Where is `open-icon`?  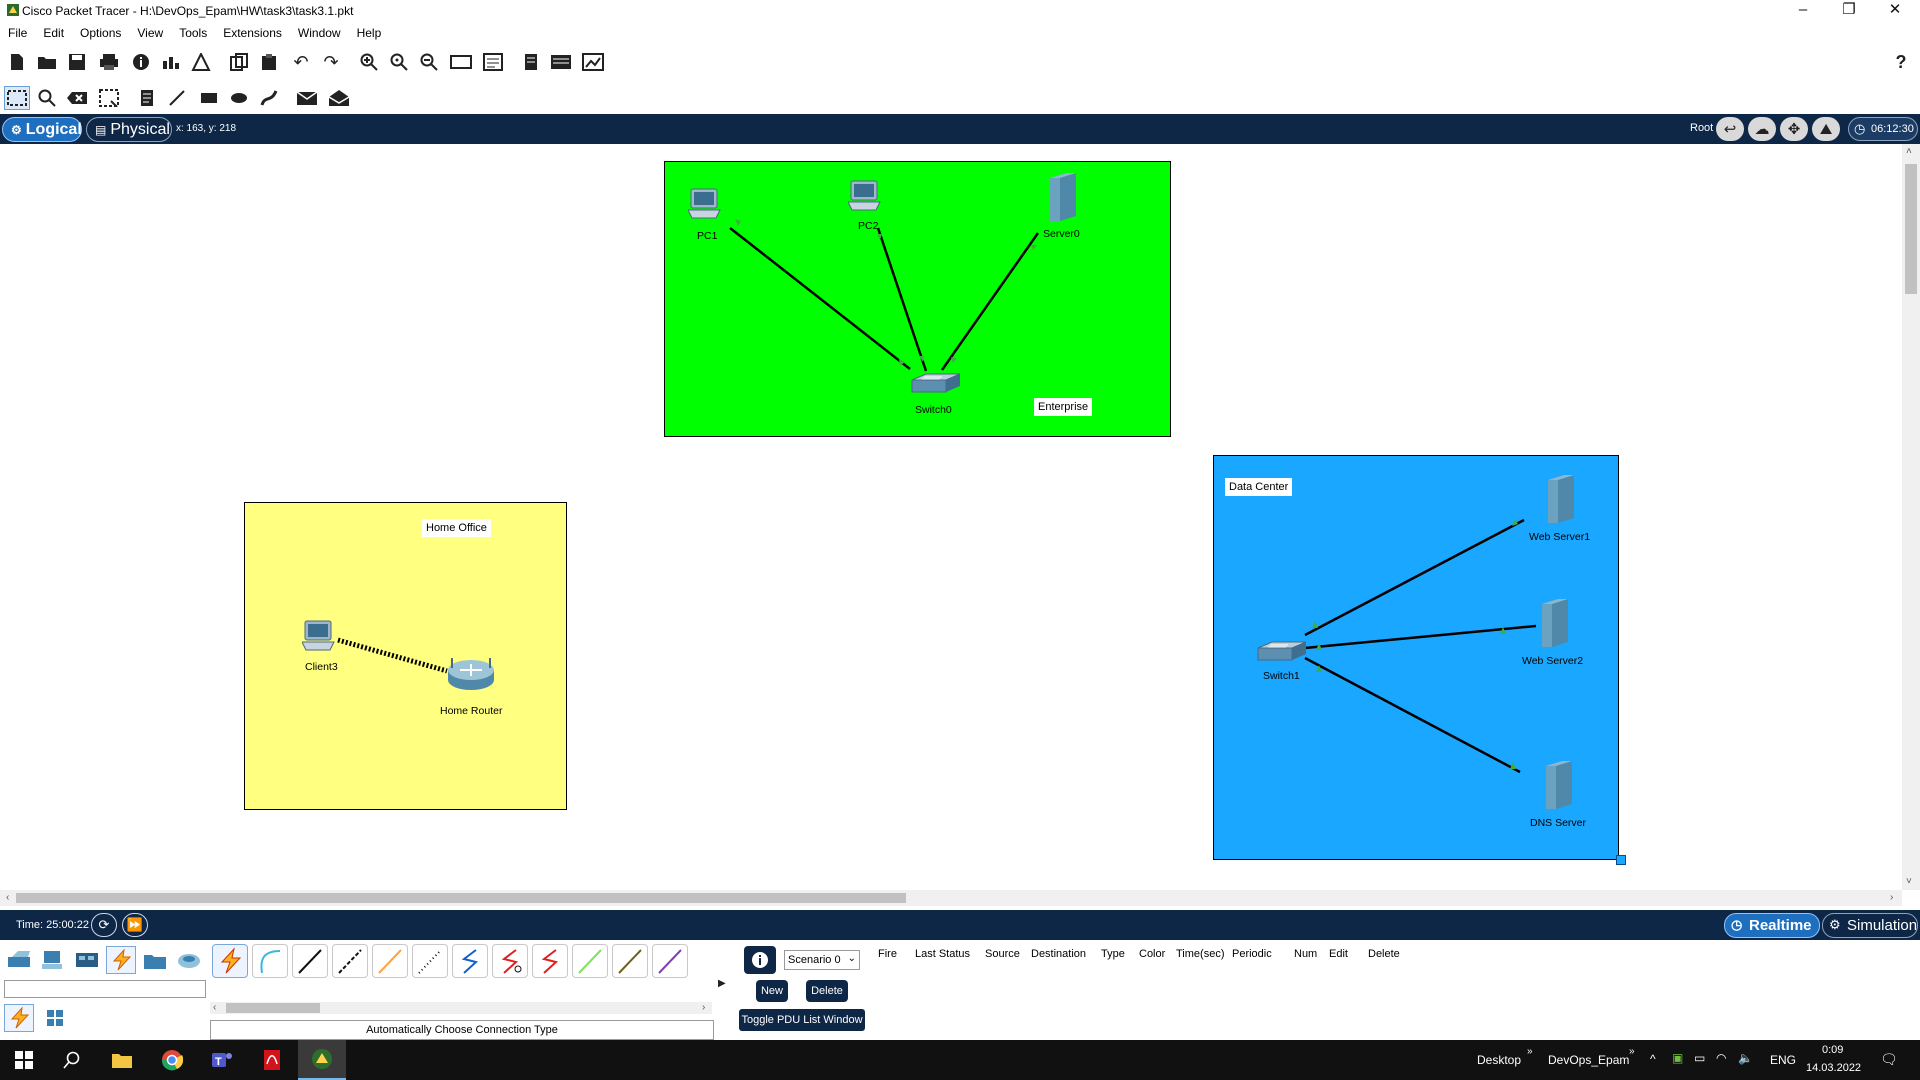
open-icon is located at coordinates (47, 62).